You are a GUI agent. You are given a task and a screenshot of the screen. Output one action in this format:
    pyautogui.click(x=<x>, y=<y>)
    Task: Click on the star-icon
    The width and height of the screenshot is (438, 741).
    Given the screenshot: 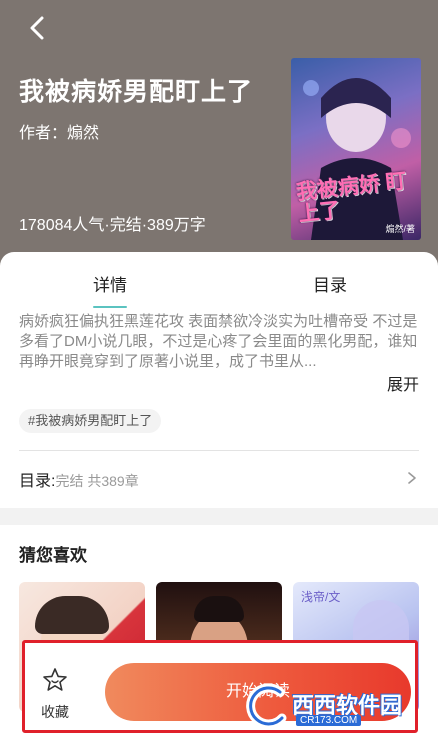 What is the action you would take?
    pyautogui.click(x=55, y=679)
    